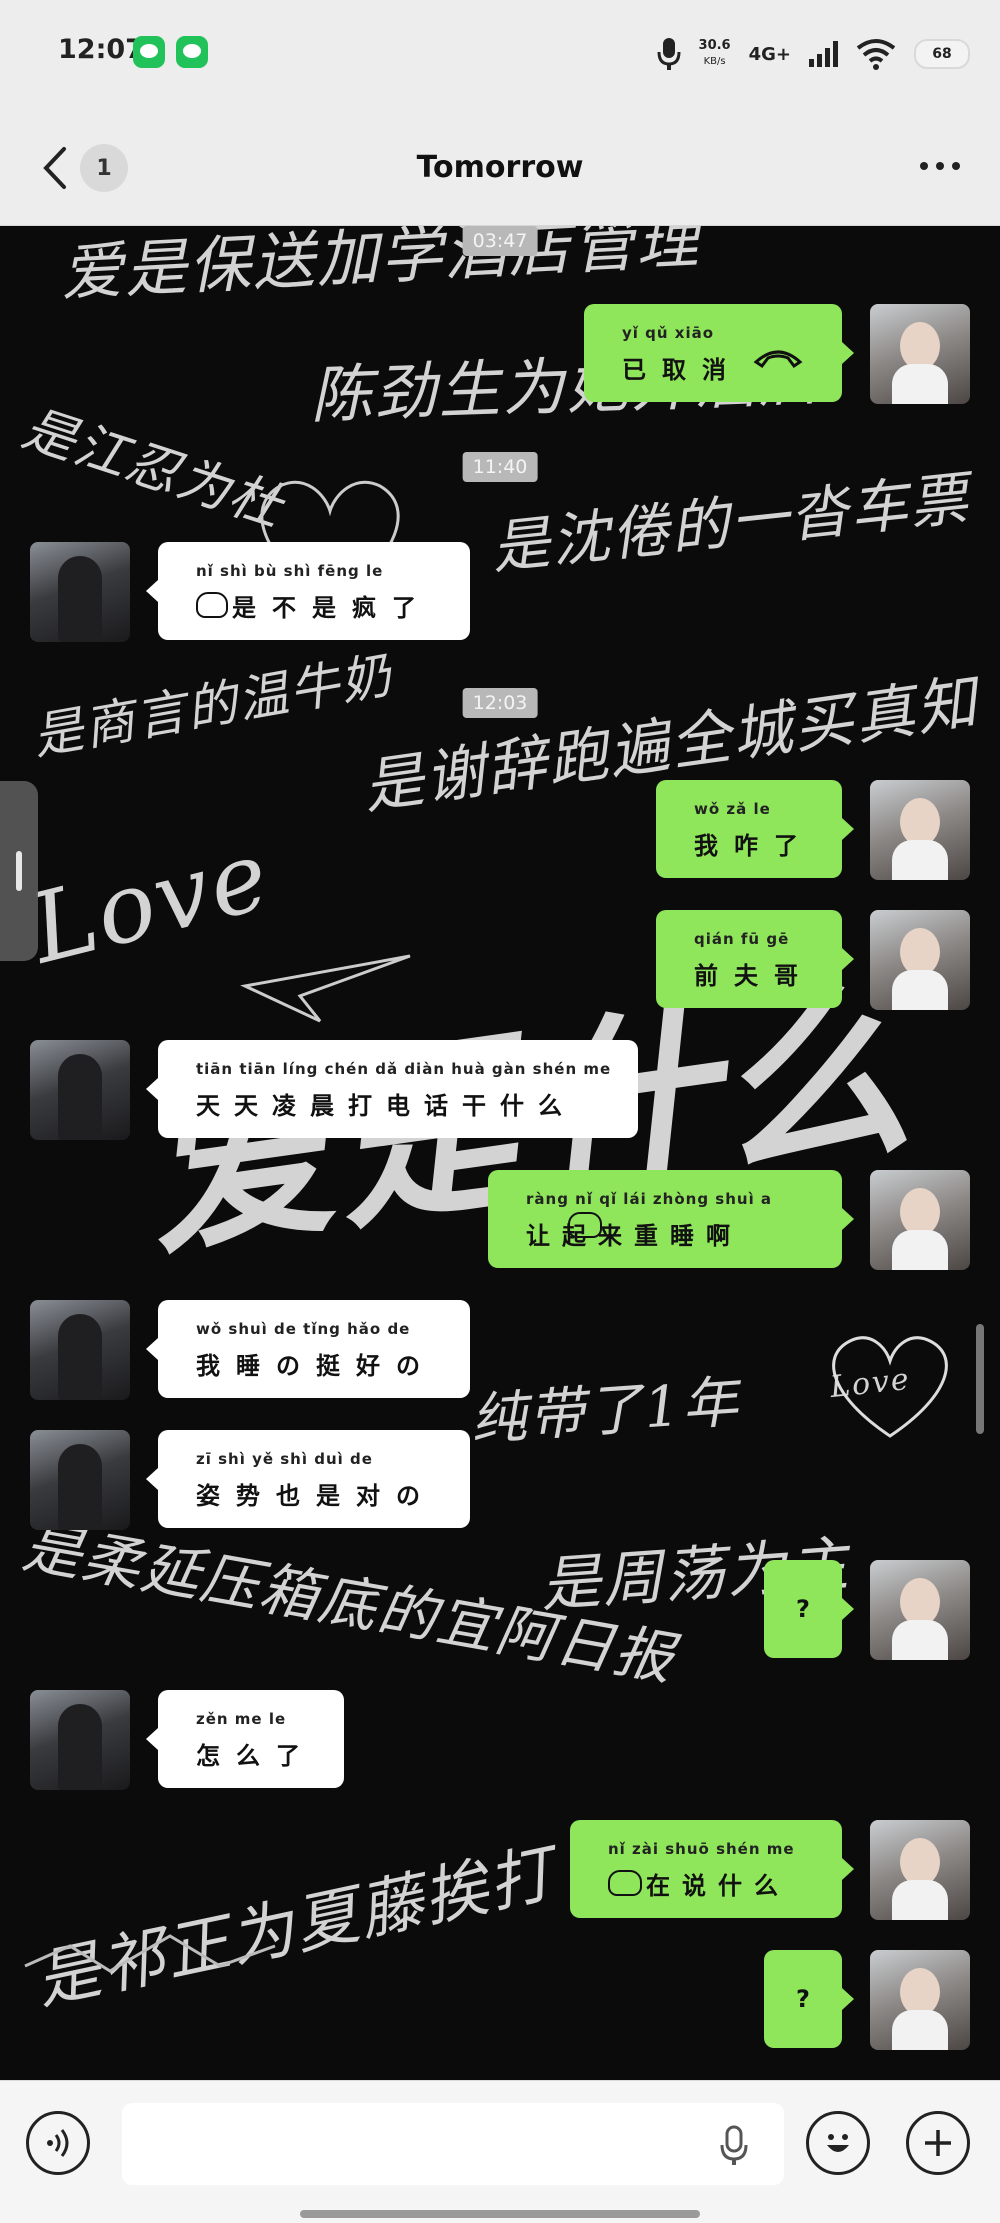 This screenshot has width=1000, height=2223. What do you see at coordinates (332, 607) in the screenshot?
I see `message-text: 是不是疯了` at bounding box center [332, 607].